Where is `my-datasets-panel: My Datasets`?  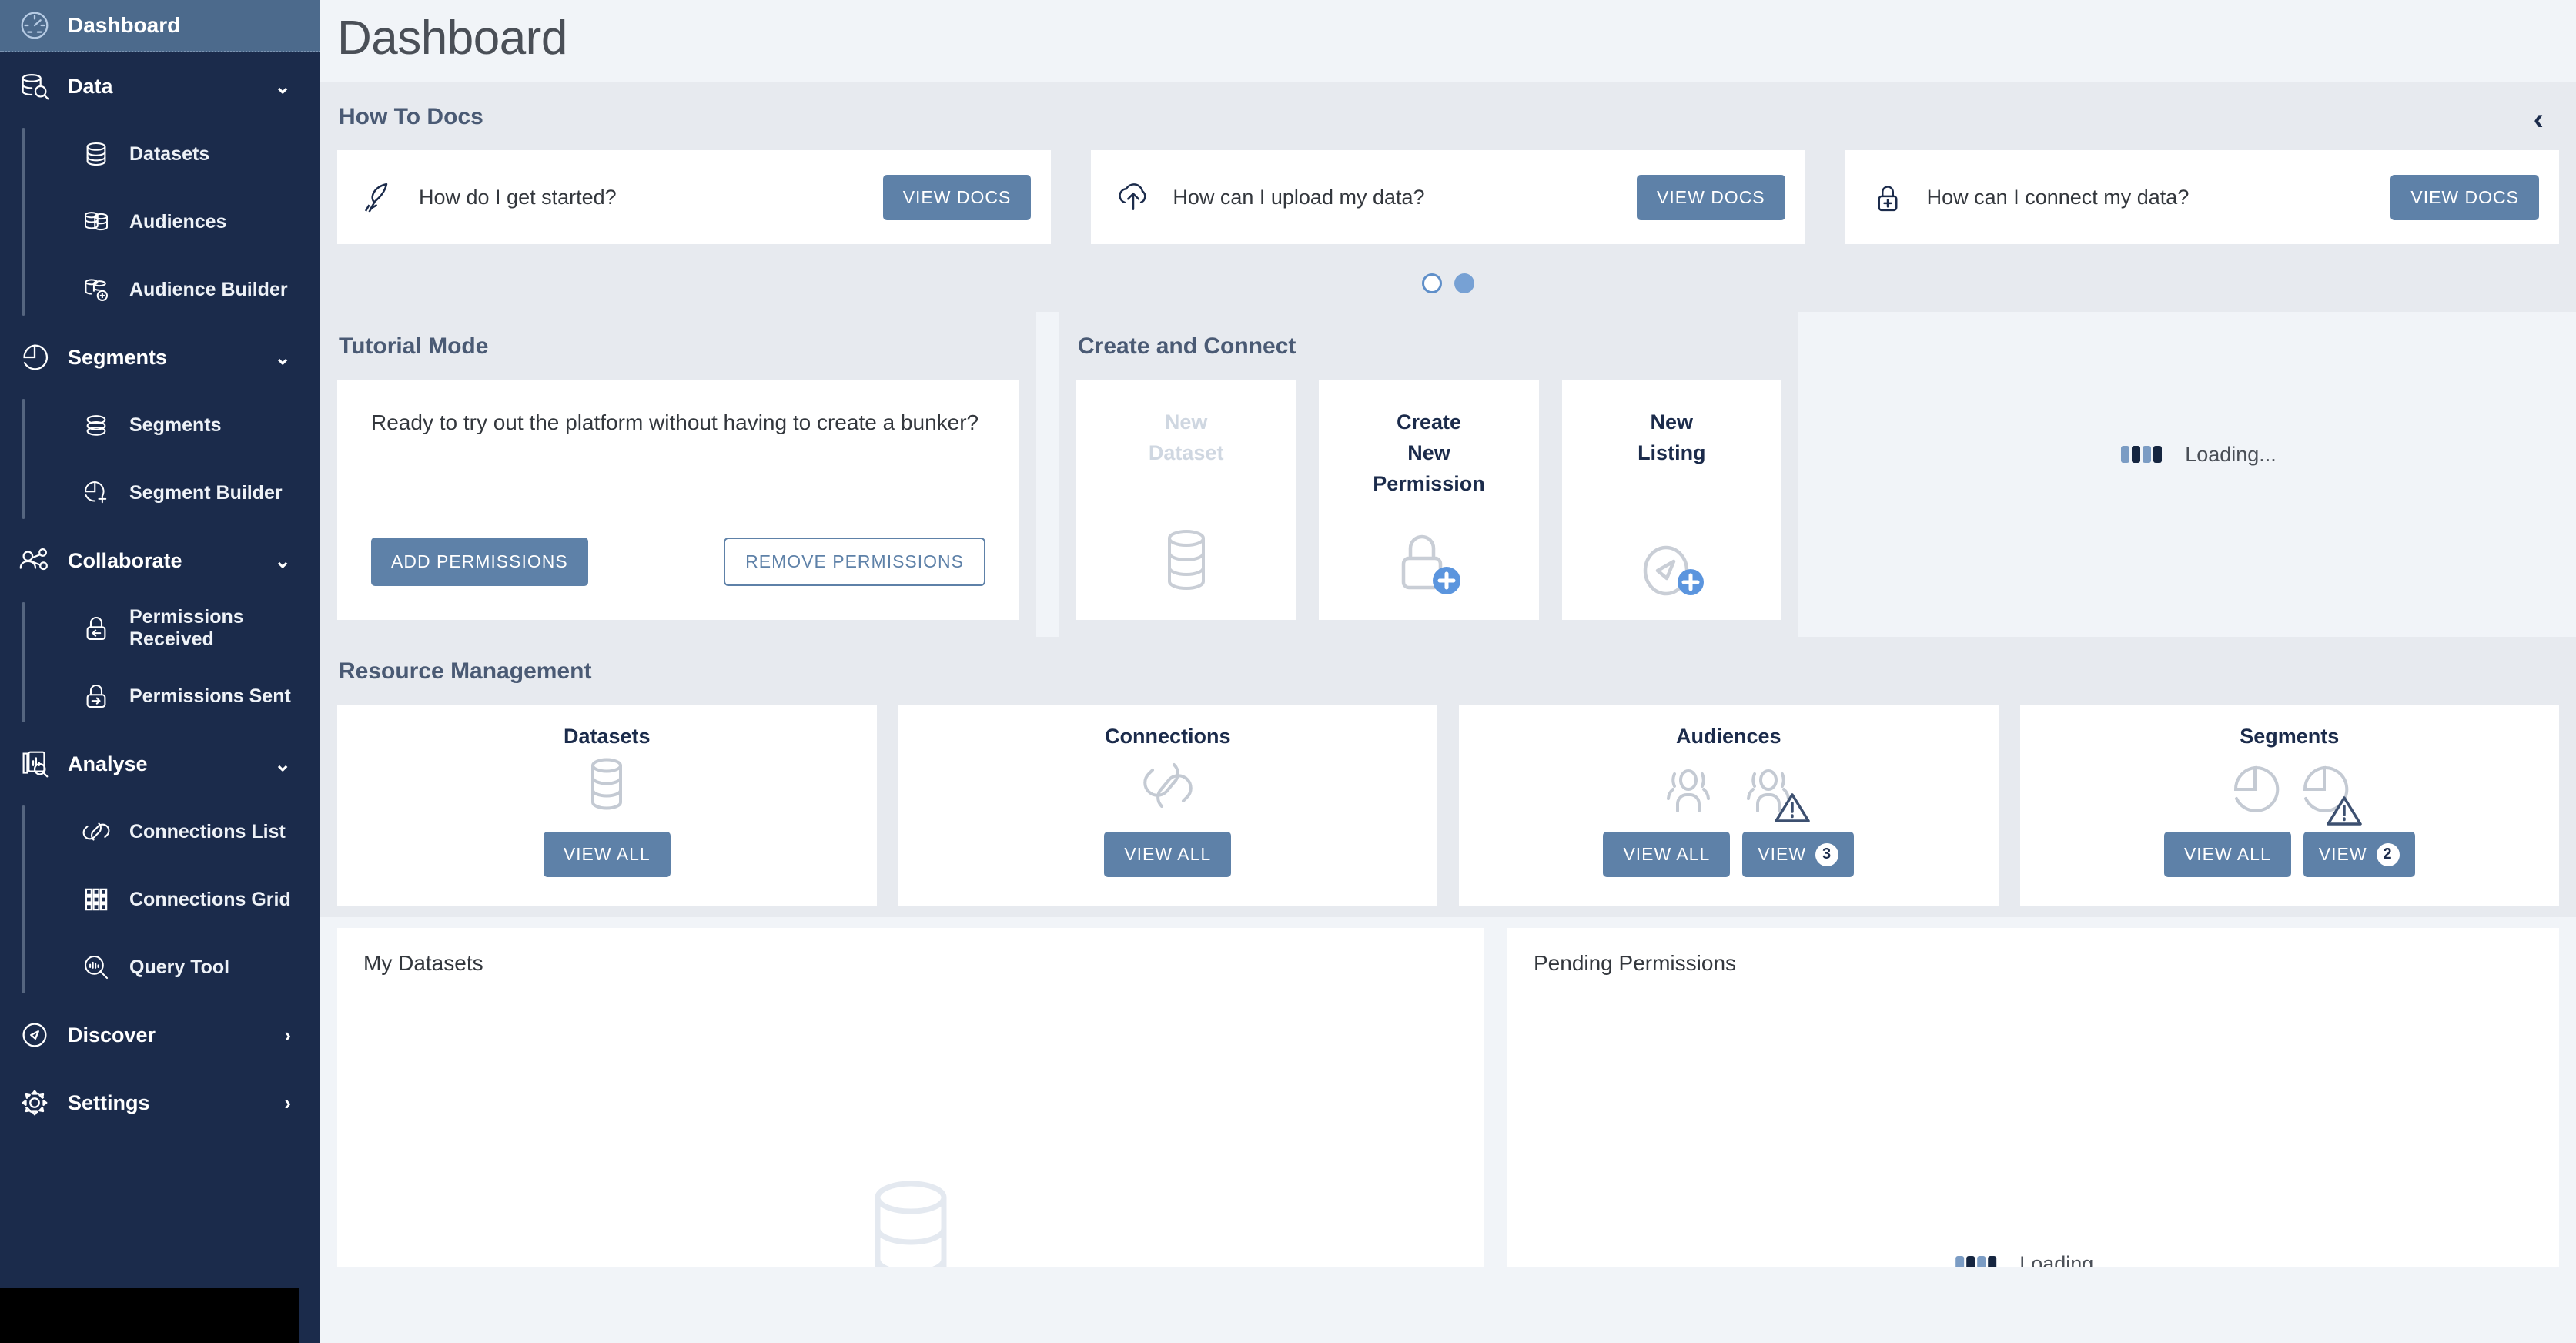
my-datasets-panel: My Datasets is located at coordinates (911, 1097).